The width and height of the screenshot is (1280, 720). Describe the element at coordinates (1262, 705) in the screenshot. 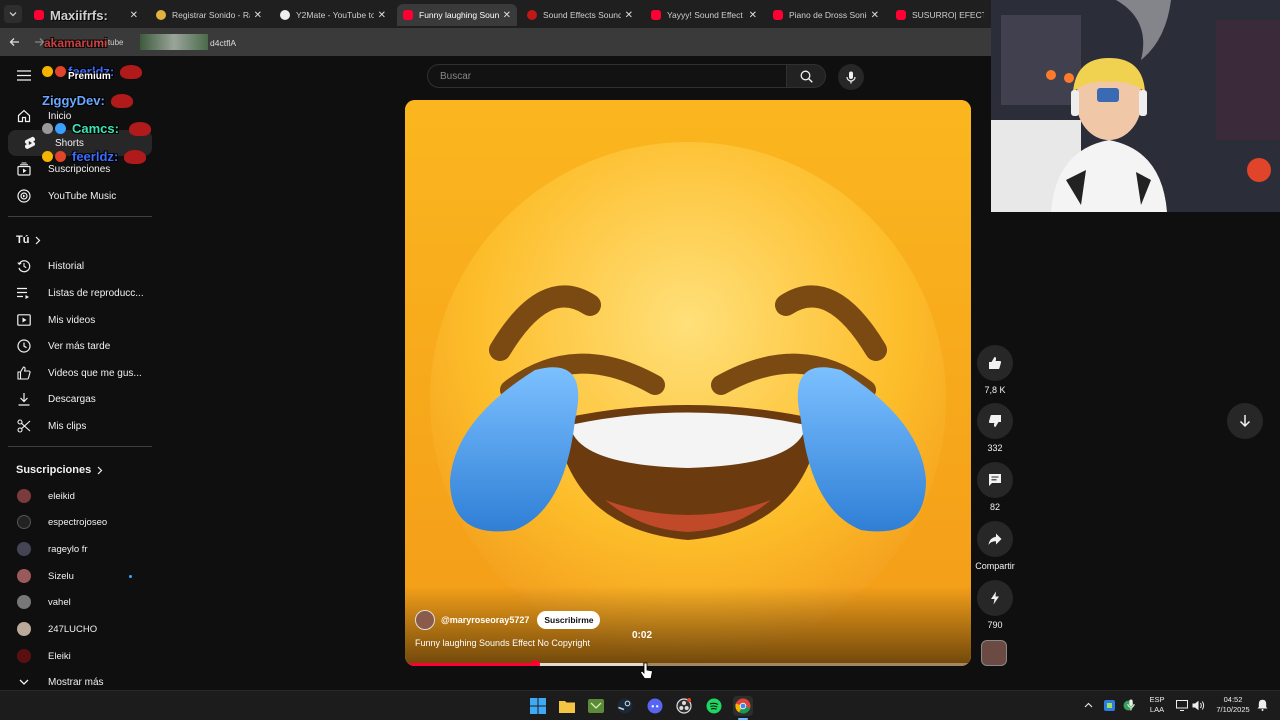

I see `notification-bell-icon` at that location.